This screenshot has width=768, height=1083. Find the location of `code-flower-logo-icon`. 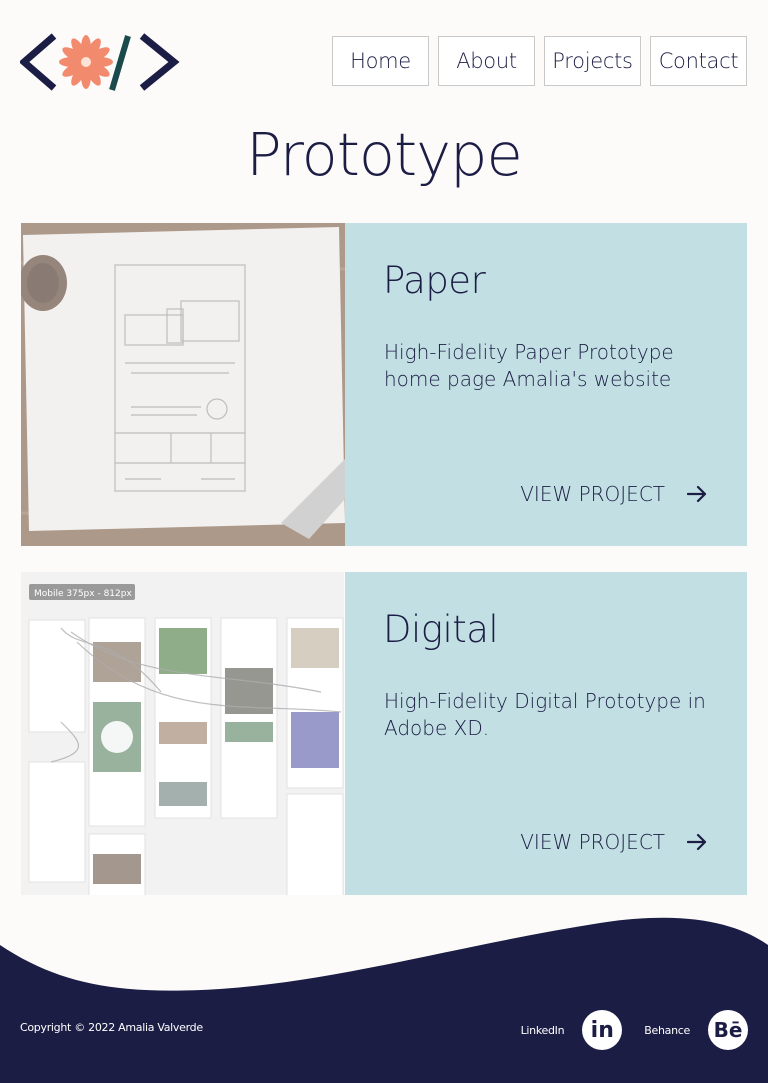

code-flower-logo-icon is located at coordinates (99, 62).